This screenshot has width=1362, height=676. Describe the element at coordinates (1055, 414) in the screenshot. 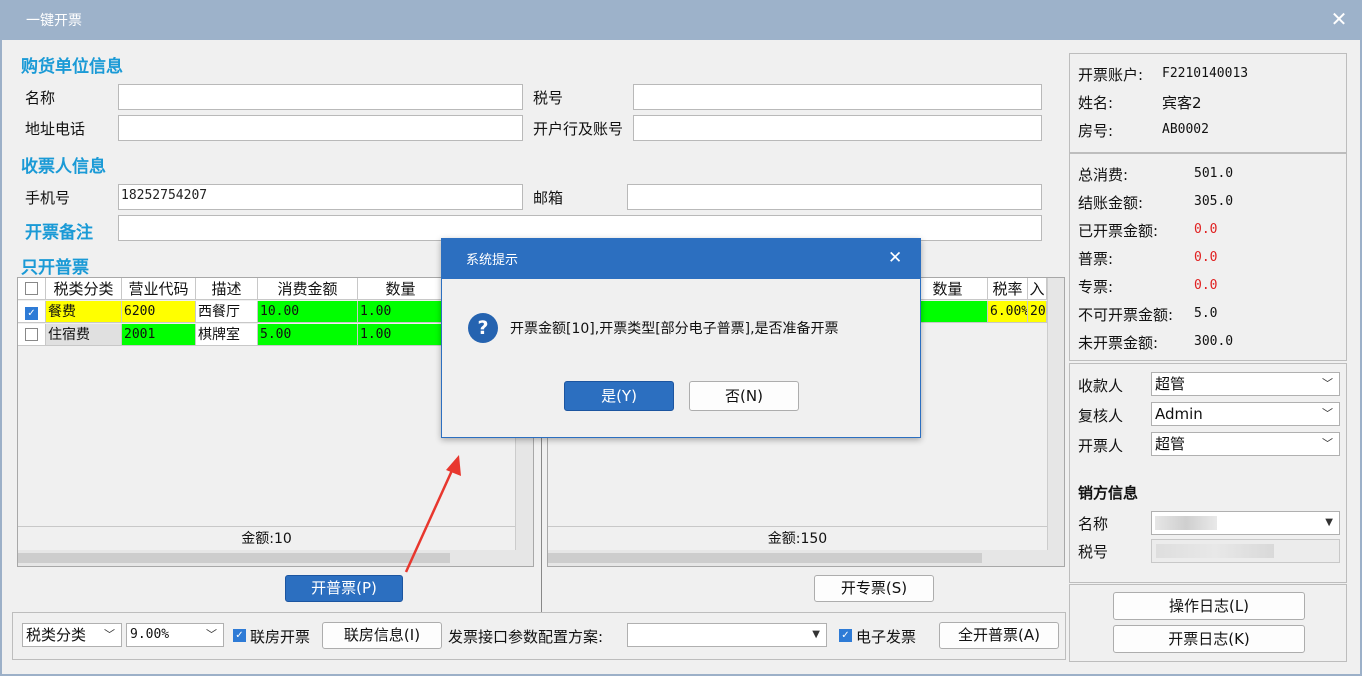

I see `right-grid-vscroll` at that location.